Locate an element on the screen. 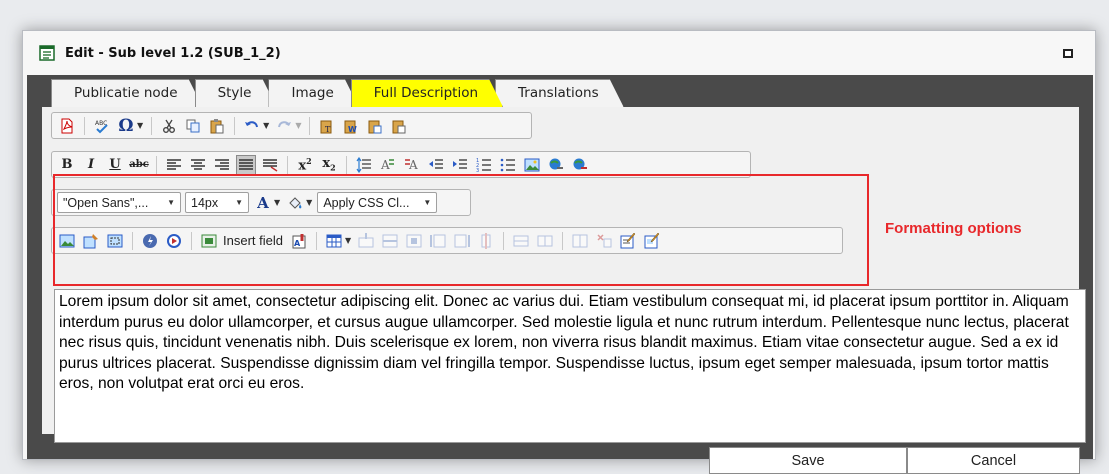  paste-icon is located at coordinates (217, 126).